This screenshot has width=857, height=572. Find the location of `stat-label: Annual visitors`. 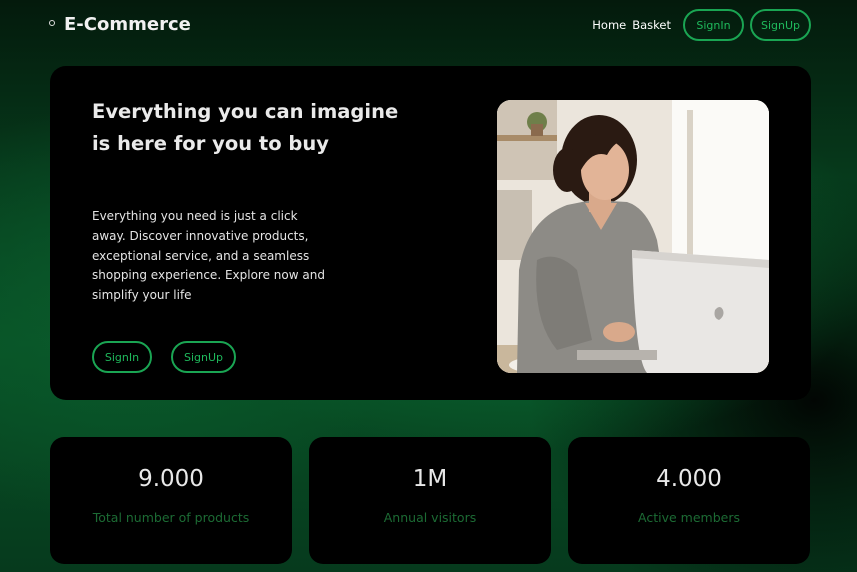

stat-label: Annual visitors is located at coordinates (430, 517).